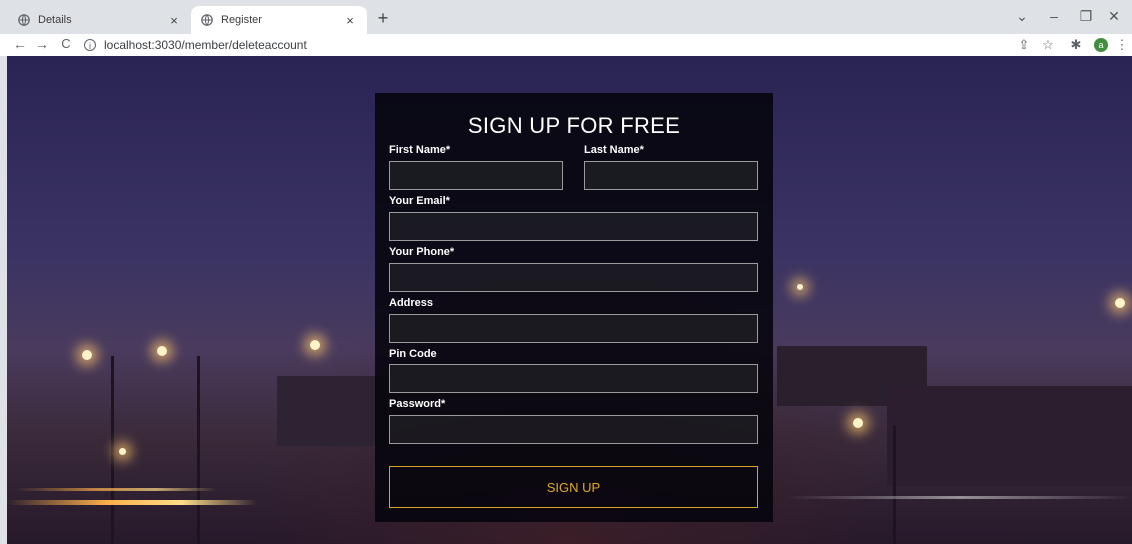 The image size is (1132, 544). I want to click on pin-code-label: Pin Code, so click(413, 354).